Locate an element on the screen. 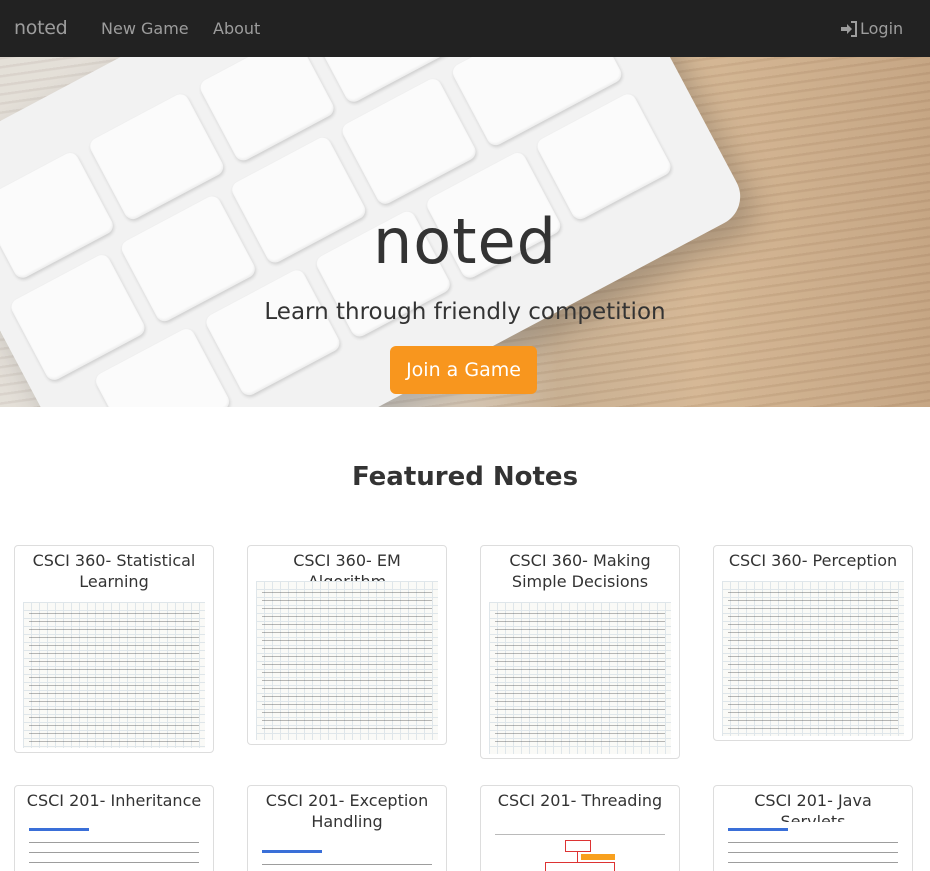 The image size is (930, 871). note-card: CSCI 201- Exception Handling is located at coordinates (347, 828).